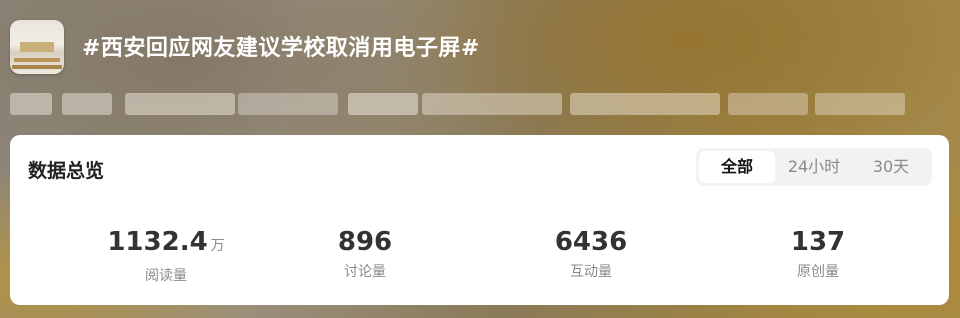 This screenshot has height=318, width=960. Describe the element at coordinates (737, 167) in the screenshot. I see `tab-all: 全部` at that location.